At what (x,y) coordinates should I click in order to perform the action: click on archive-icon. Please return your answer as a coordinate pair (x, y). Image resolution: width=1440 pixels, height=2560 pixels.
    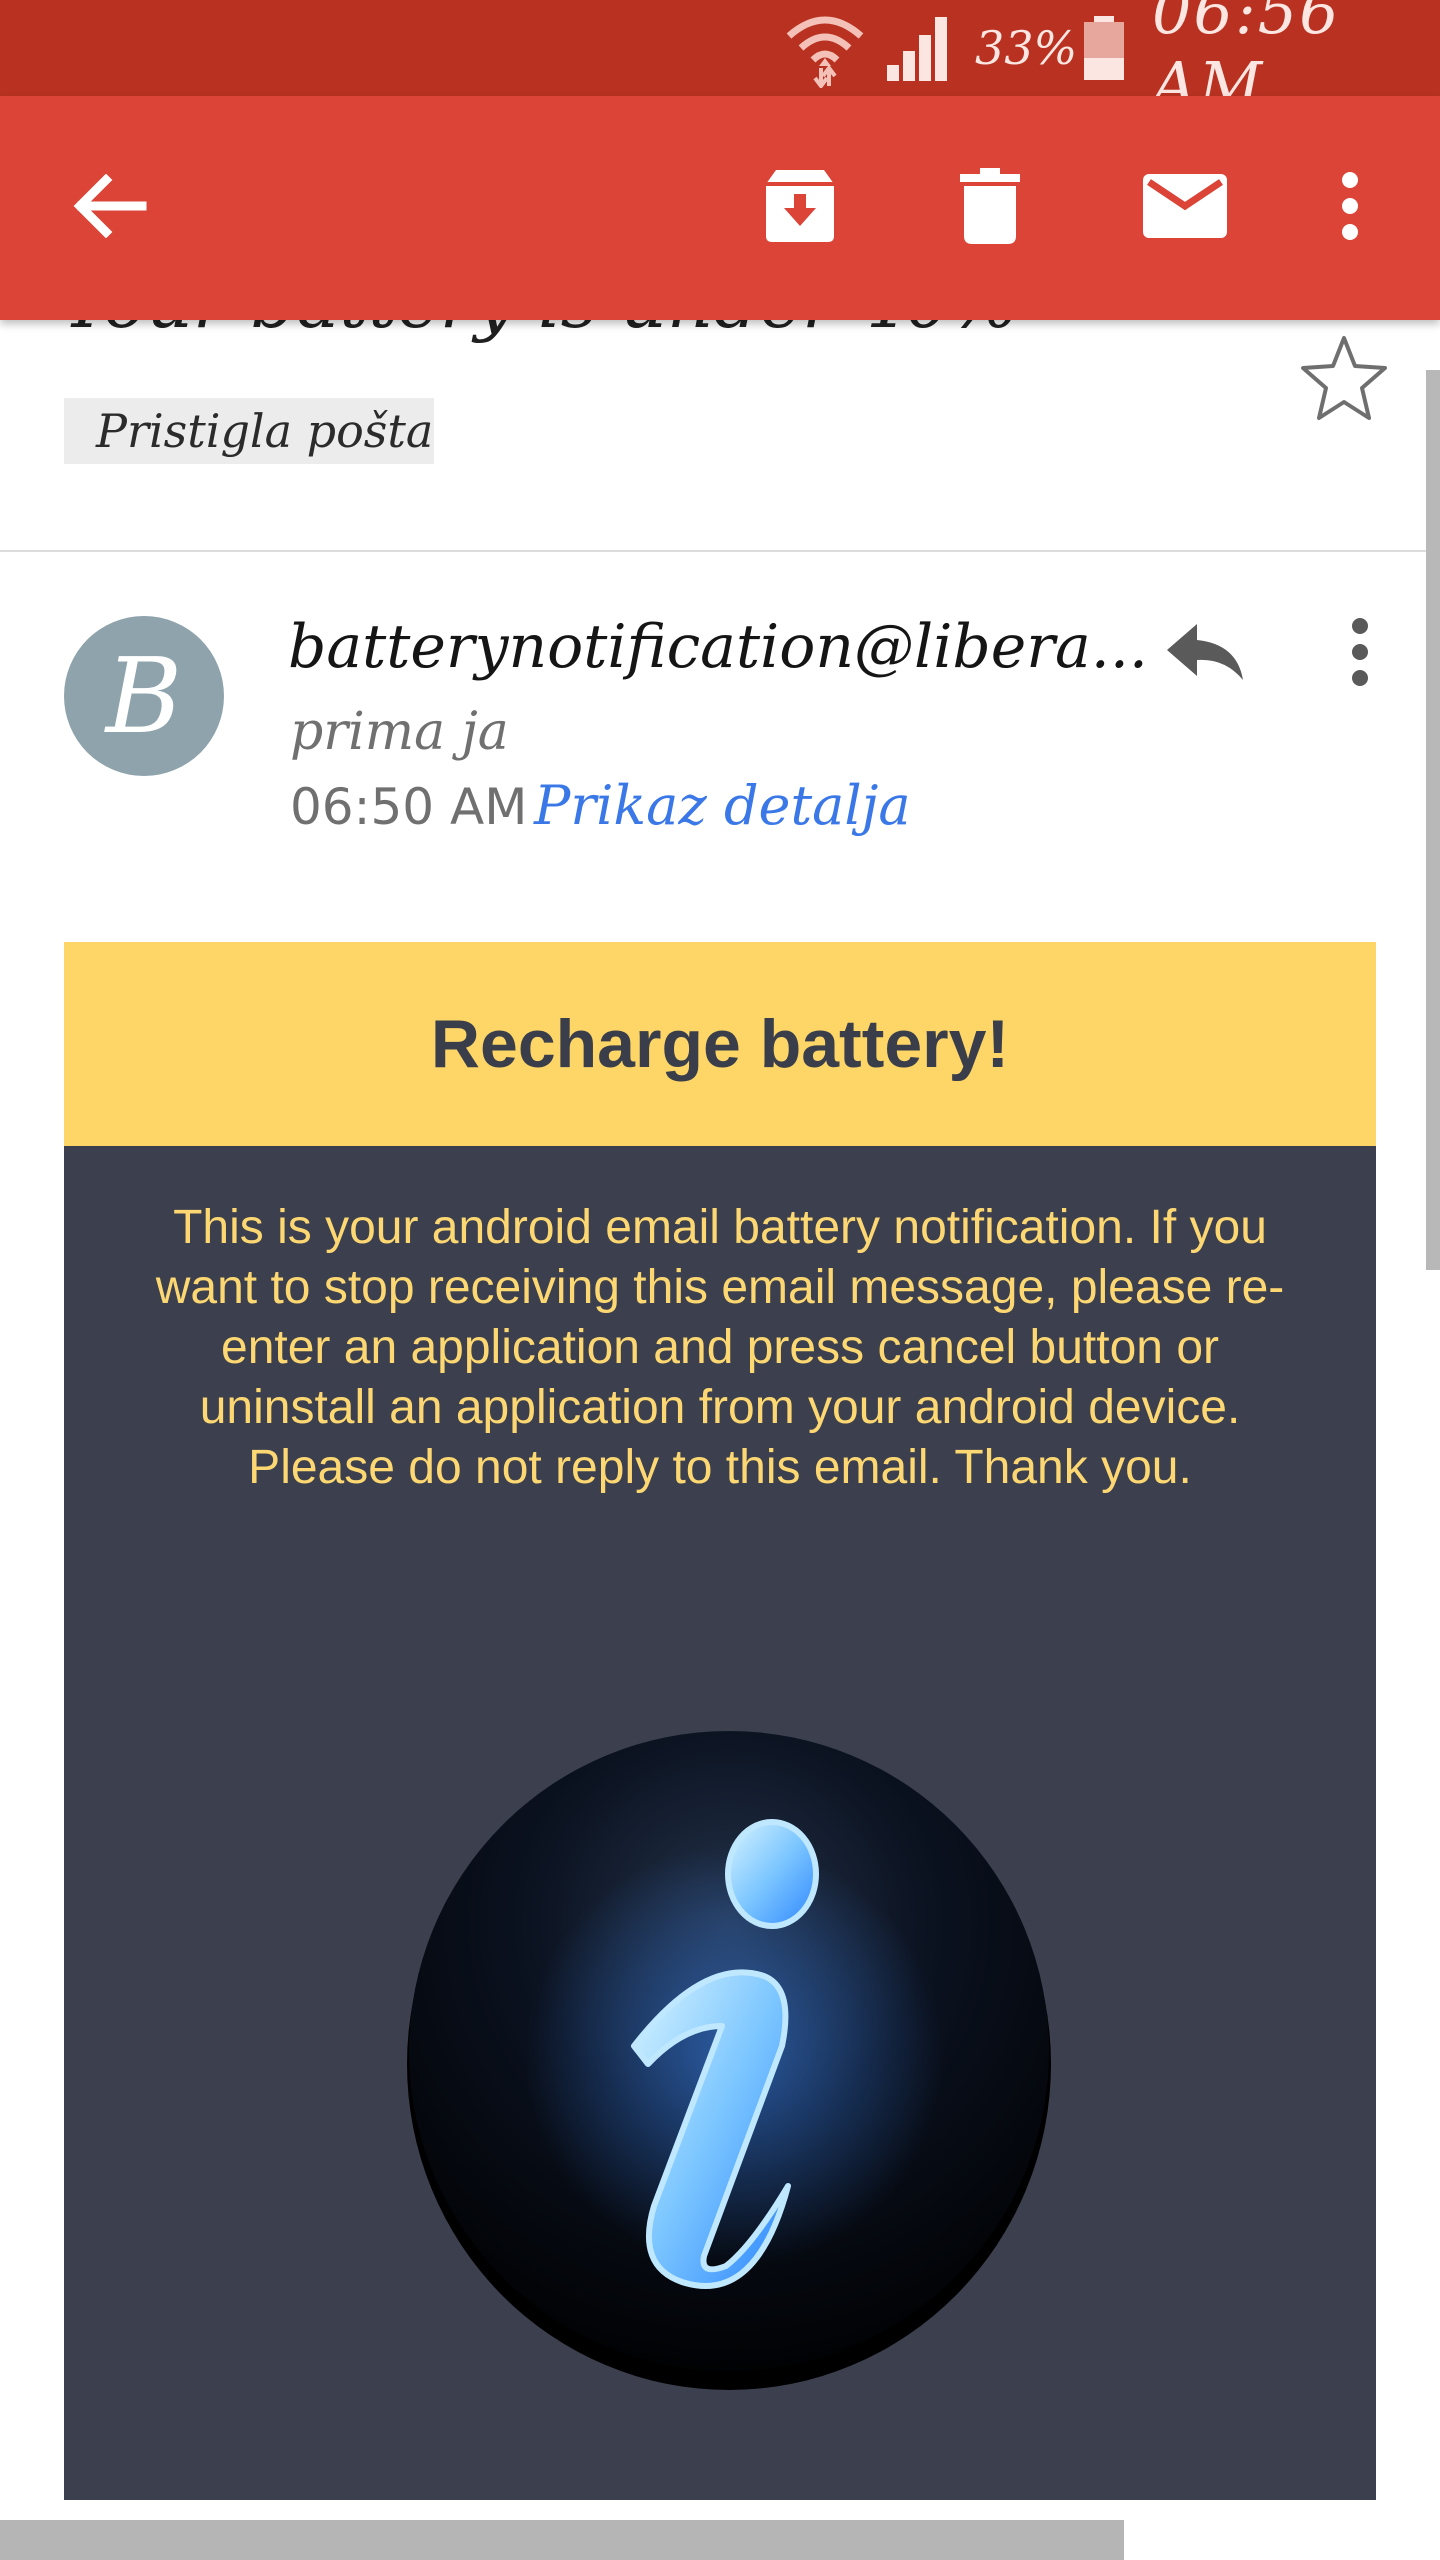
    Looking at the image, I should click on (800, 206).